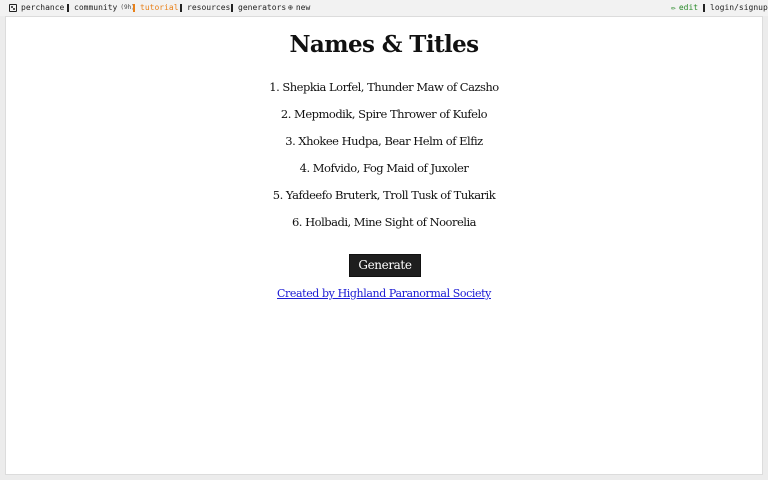  Describe the element at coordinates (688, 7) in the screenshot. I see `nav-edit-label: edit` at that location.